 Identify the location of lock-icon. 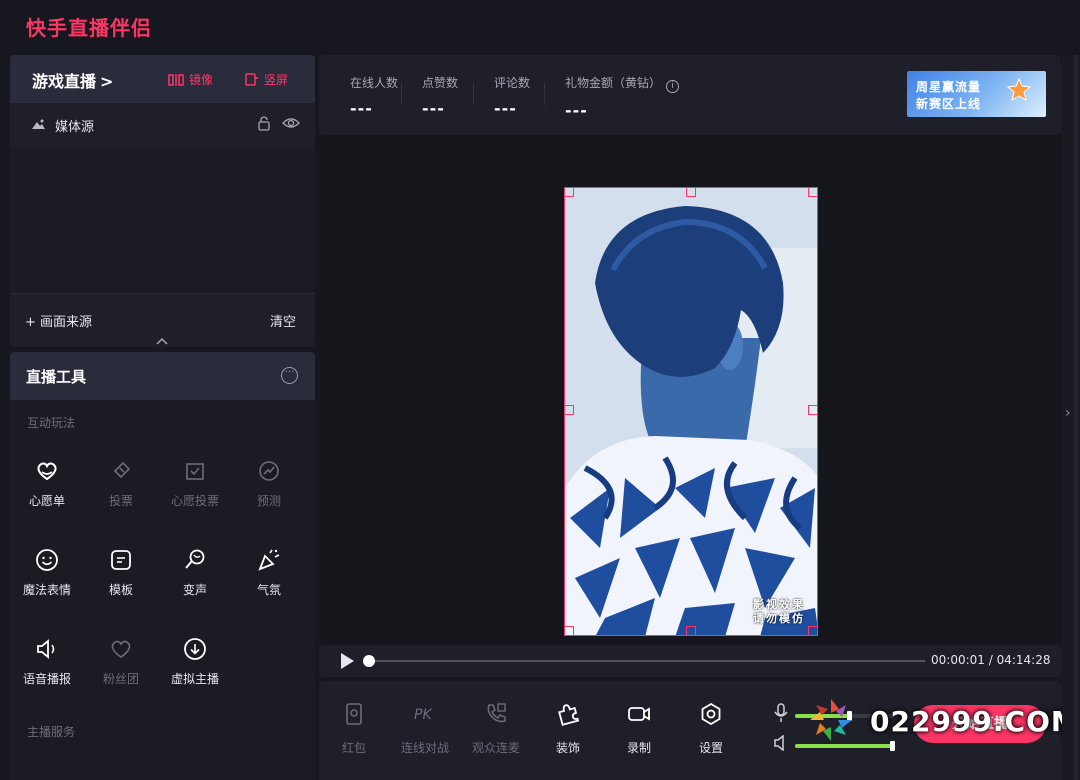
(264, 123).